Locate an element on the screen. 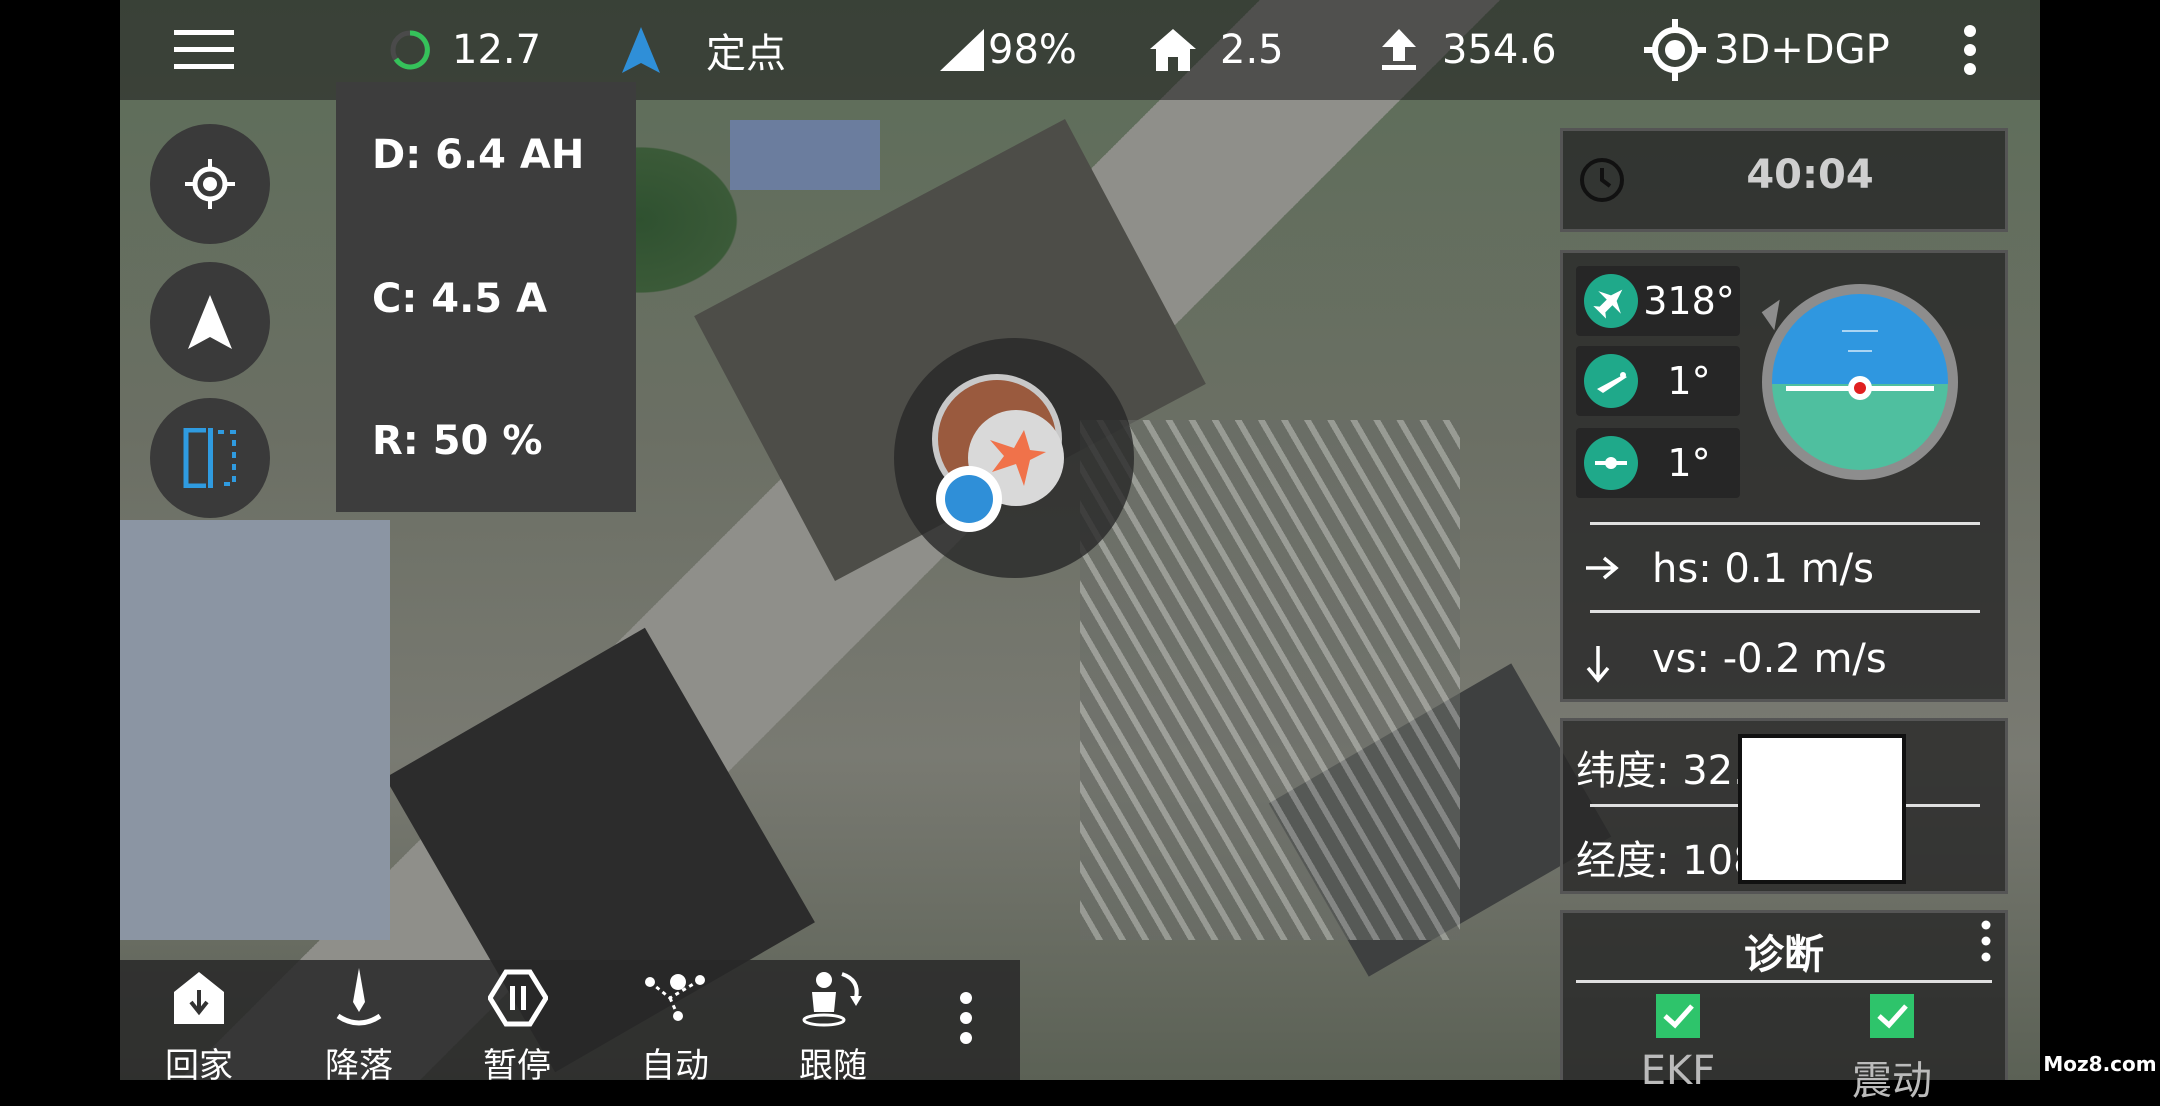 The height and width of the screenshot is (1106, 2160). home-icon is located at coordinates (1173, 50).